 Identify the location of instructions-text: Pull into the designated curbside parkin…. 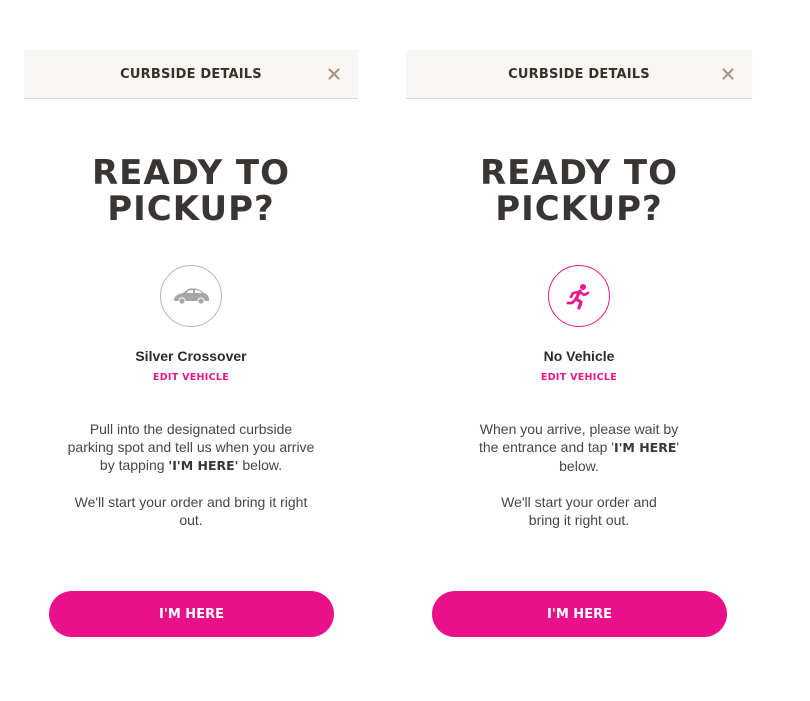
(191, 447).